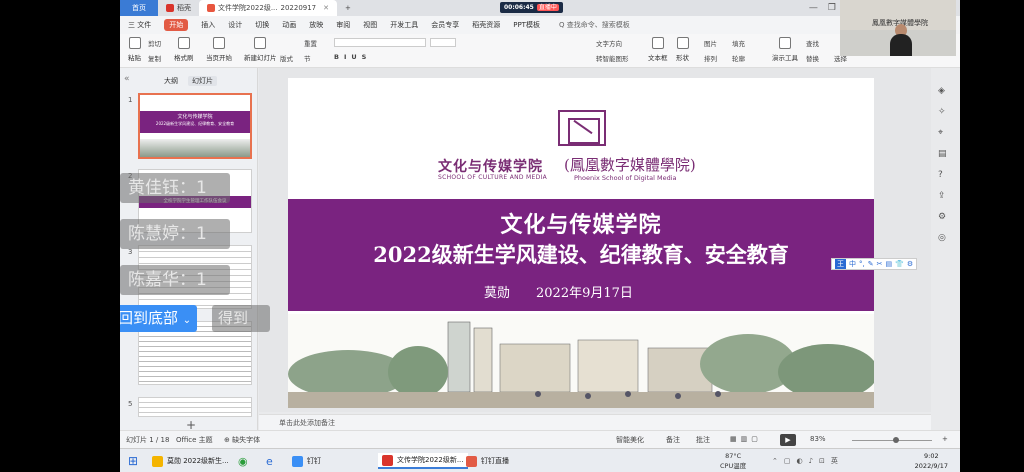  Describe the element at coordinates (682, 49) in the screenshot. I see `shape-button: 形状` at that location.